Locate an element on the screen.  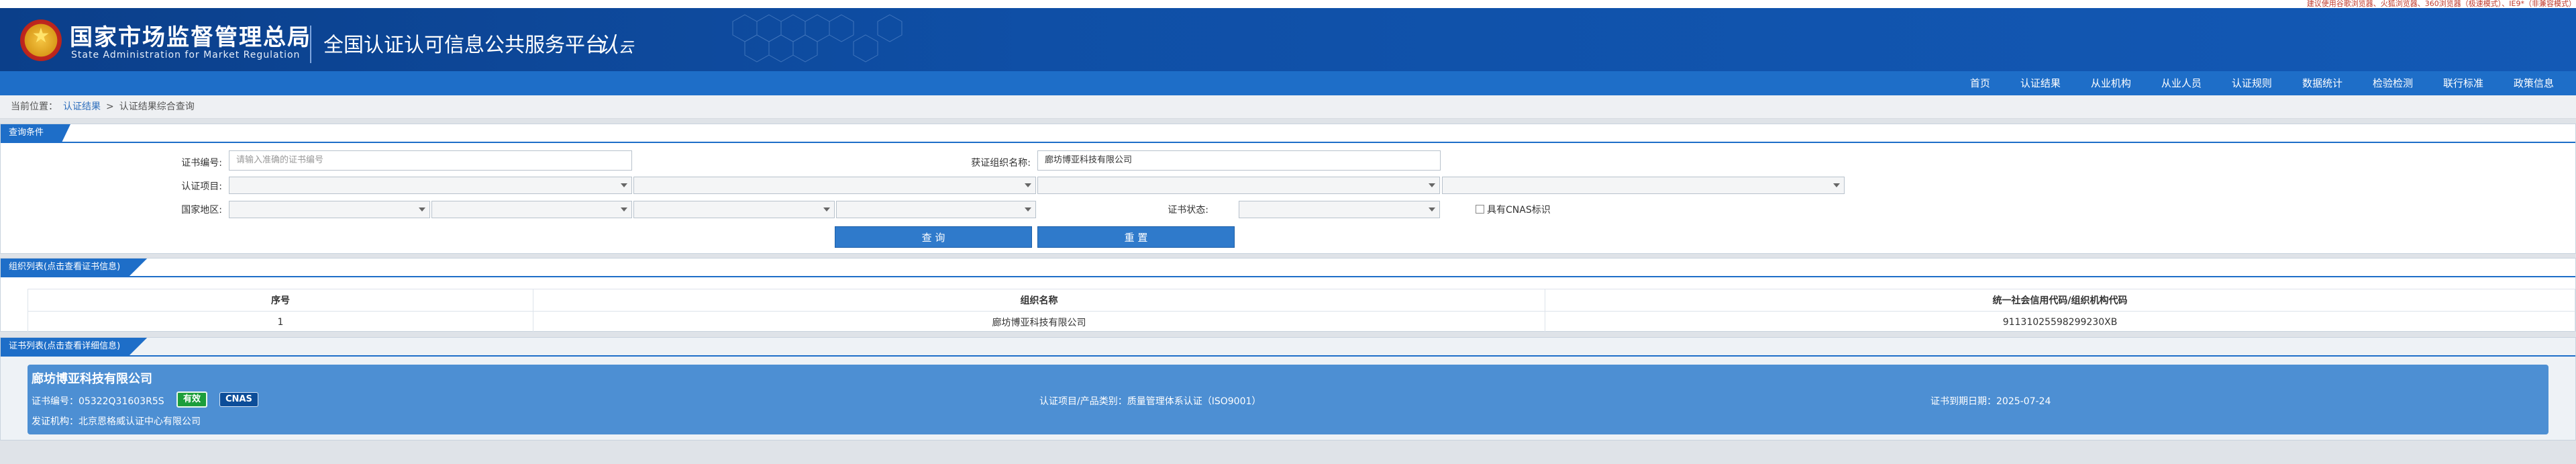
region-select-province is located at coordinates (531, 210).